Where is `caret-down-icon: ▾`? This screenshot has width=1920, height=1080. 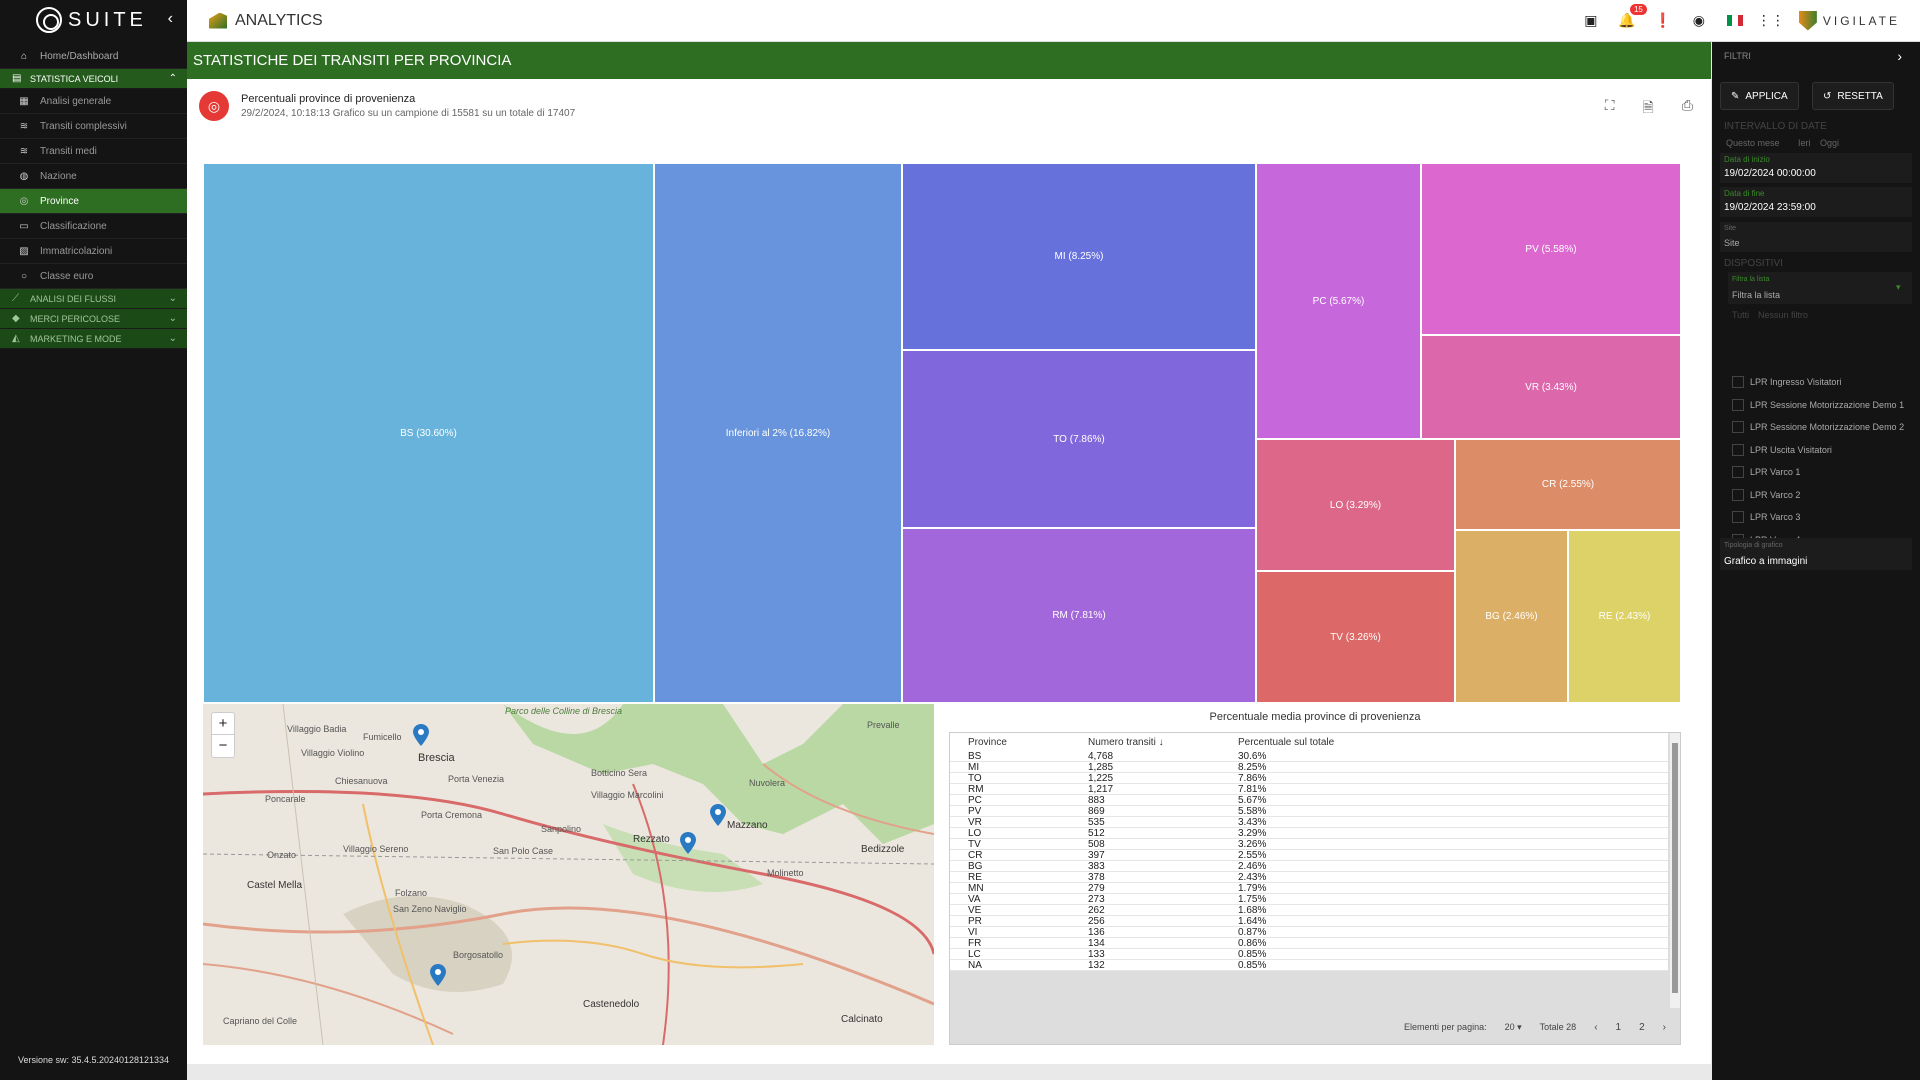 caret-down-icon: ▾ is located at coordinates (1898, 287).